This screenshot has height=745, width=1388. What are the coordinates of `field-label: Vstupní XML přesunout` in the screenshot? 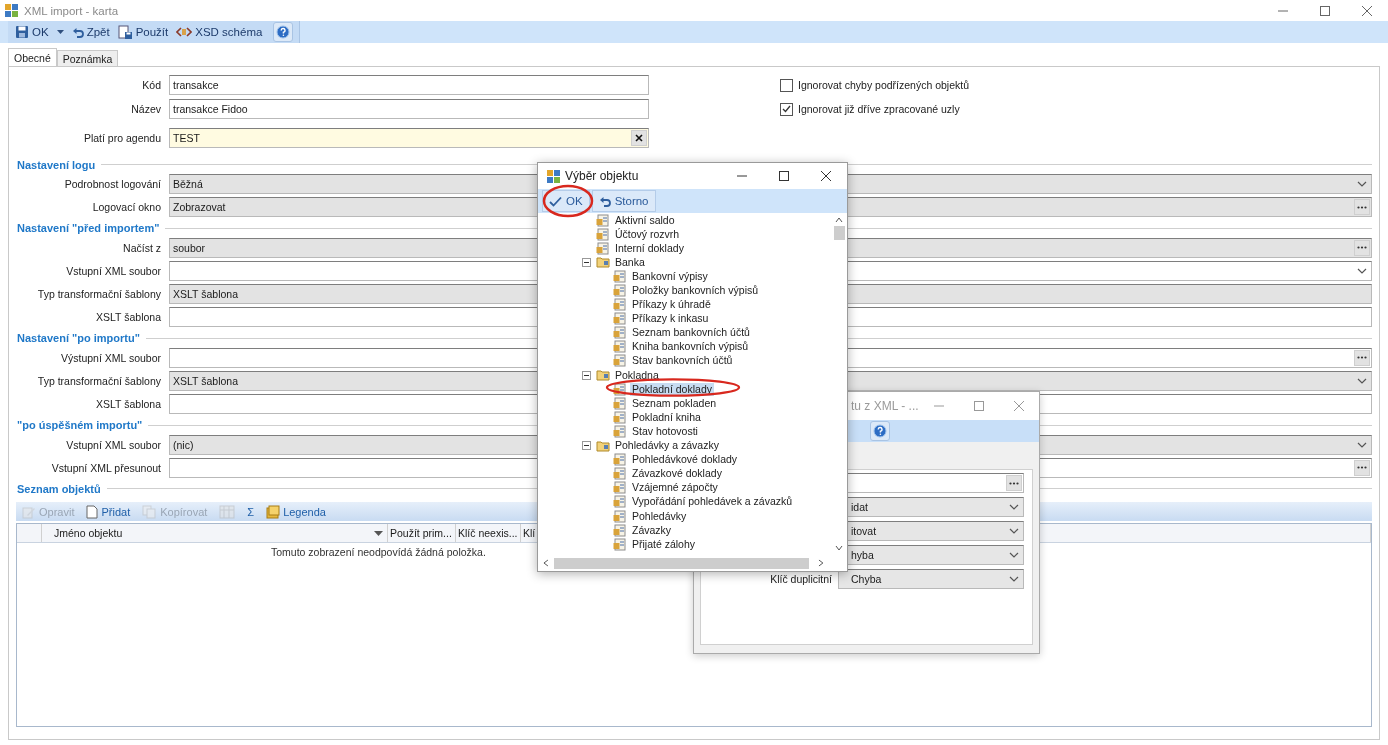 It's located at (106, 467).